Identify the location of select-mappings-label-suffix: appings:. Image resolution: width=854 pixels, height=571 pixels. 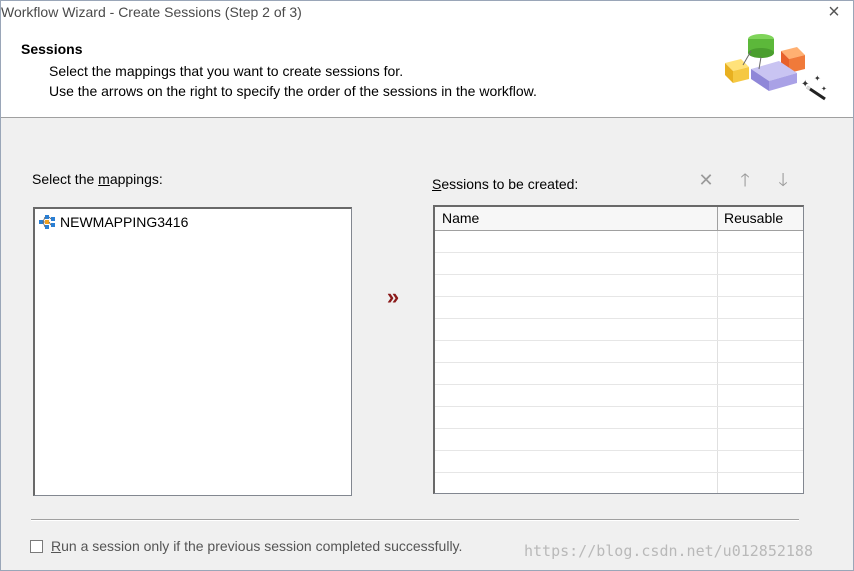
(136, 179).